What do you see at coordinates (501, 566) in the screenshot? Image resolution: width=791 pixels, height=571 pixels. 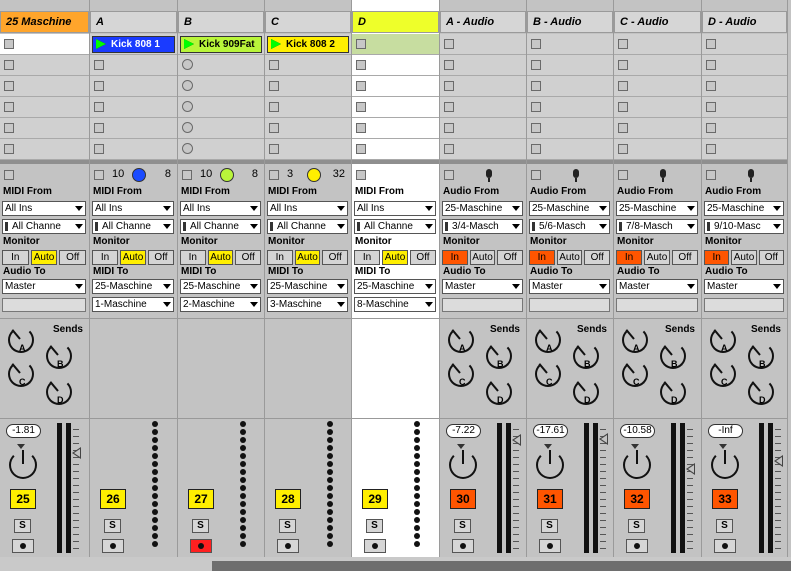 I see `horizontal-scrollbar` at bounding box center [501, 566].